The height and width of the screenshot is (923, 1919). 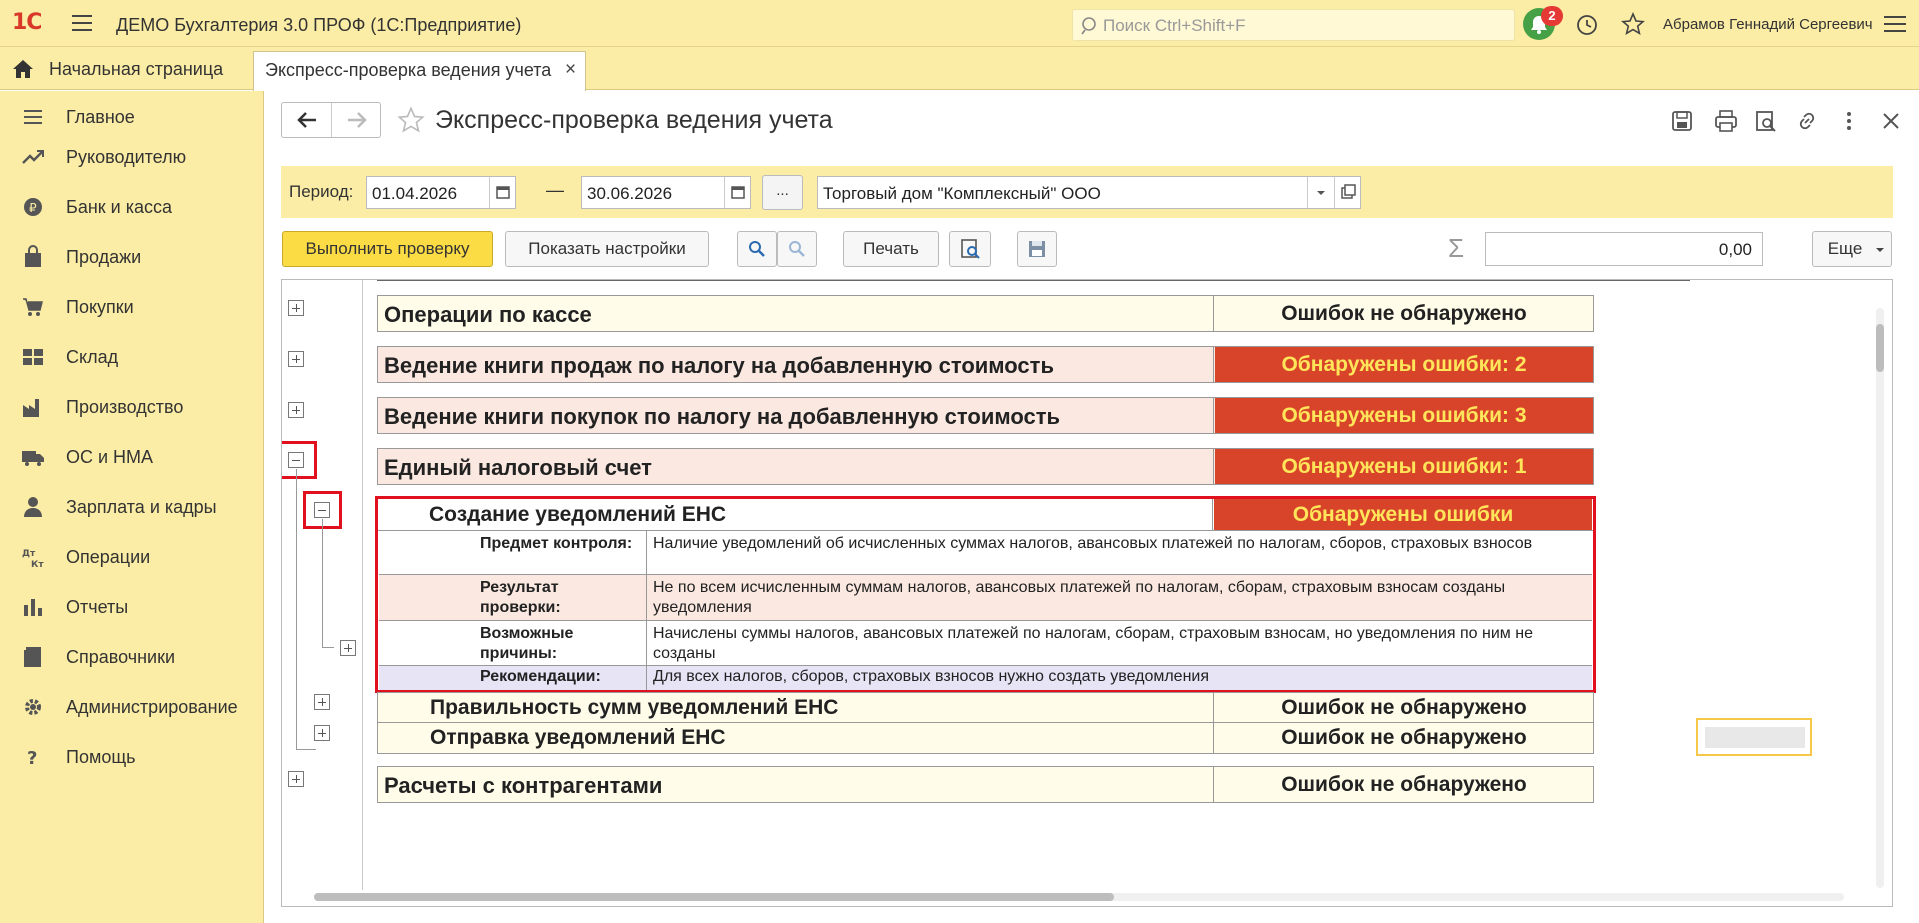 I want to click on organization-open-button, so click(x=1347, y=192).